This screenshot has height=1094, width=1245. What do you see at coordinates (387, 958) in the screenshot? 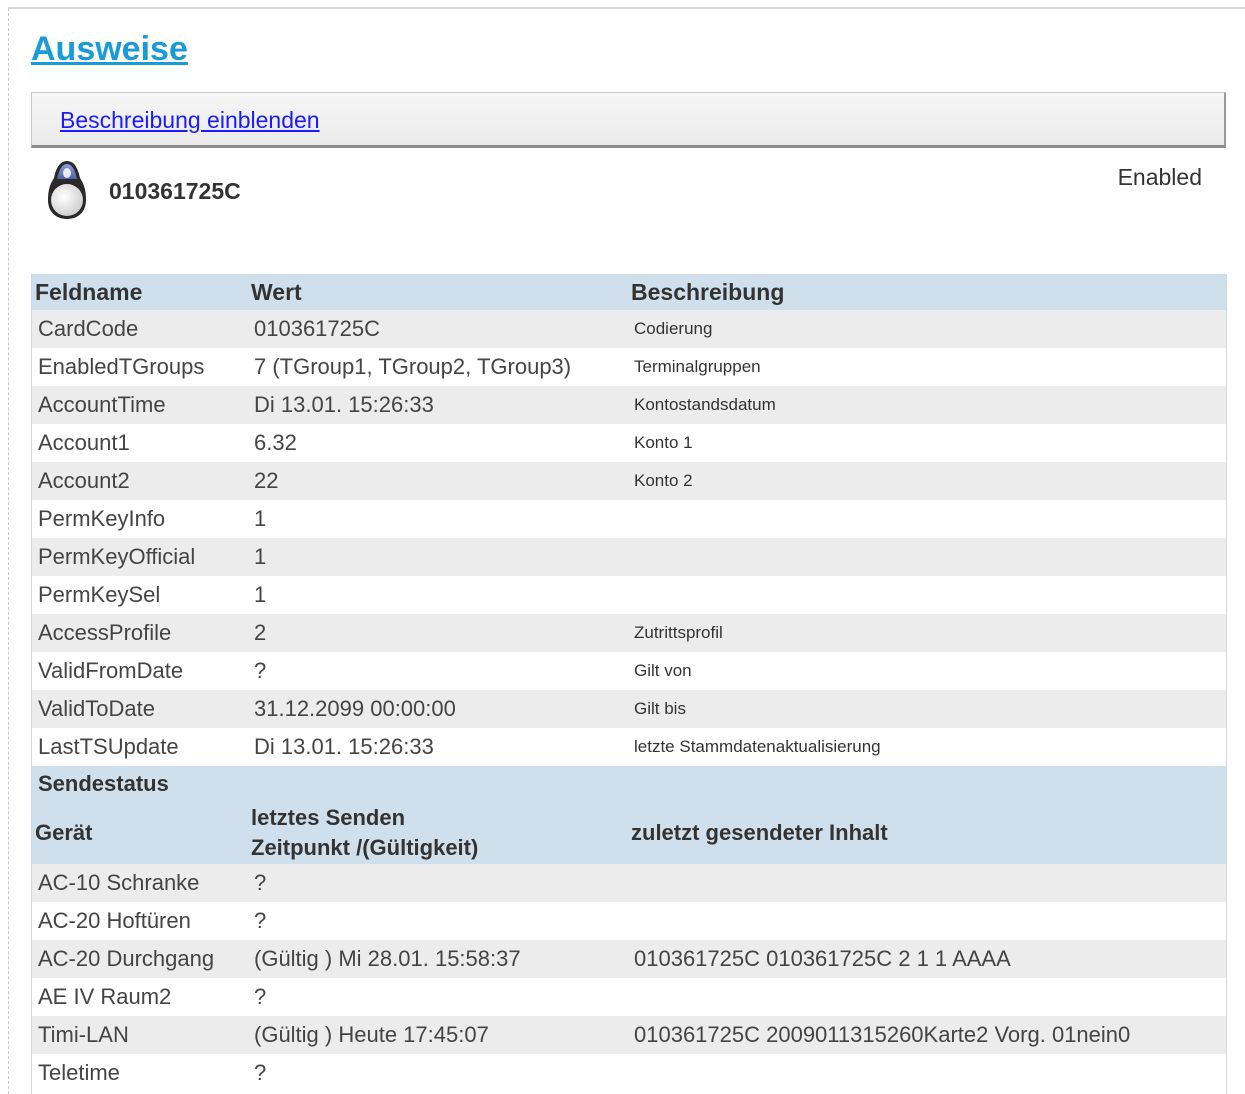
I see `last-send-time: (Gültig ) Mi 28.01. 15:58:37` at bounding box center [387, 958].